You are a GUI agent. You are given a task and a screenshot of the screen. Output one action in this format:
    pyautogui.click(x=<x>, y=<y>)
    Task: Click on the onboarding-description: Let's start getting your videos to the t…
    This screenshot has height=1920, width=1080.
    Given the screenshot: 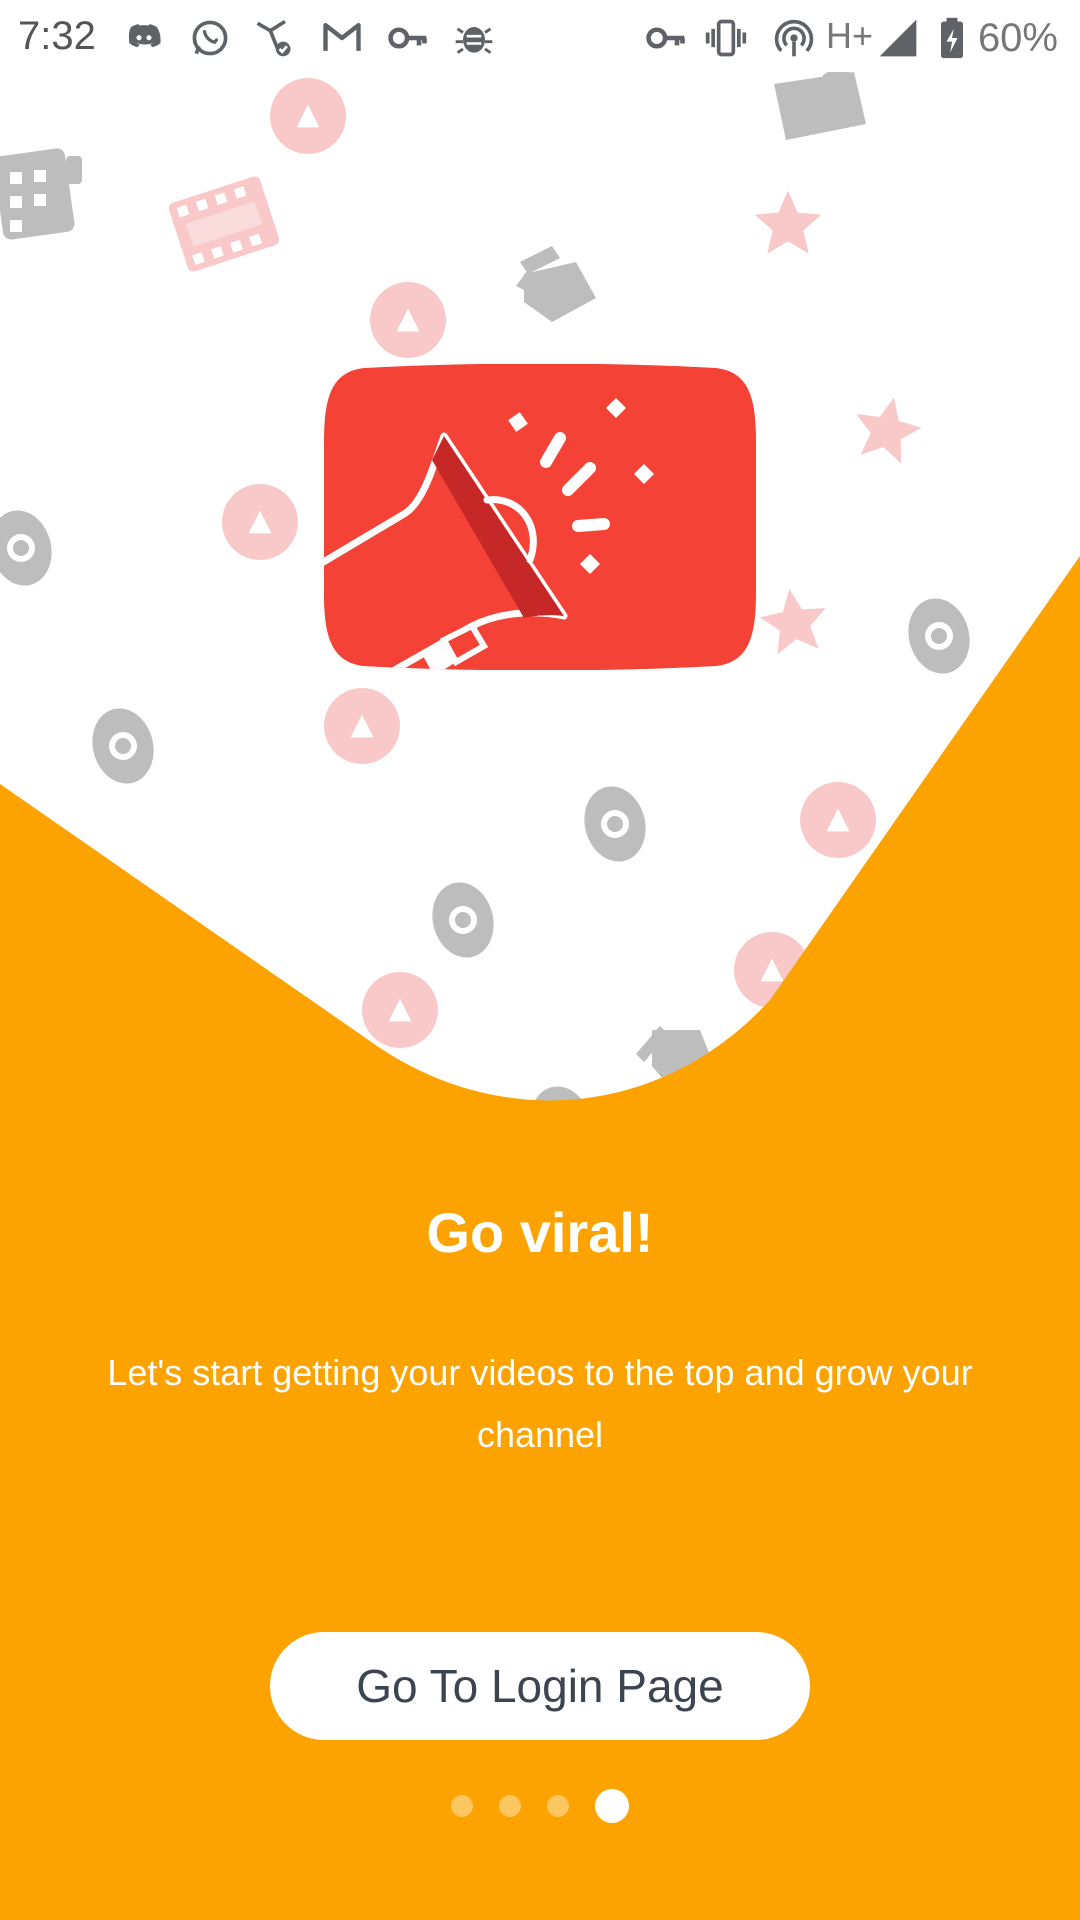 What is the action you would take?
    pyautogui.click(x=540, y=1403)
    